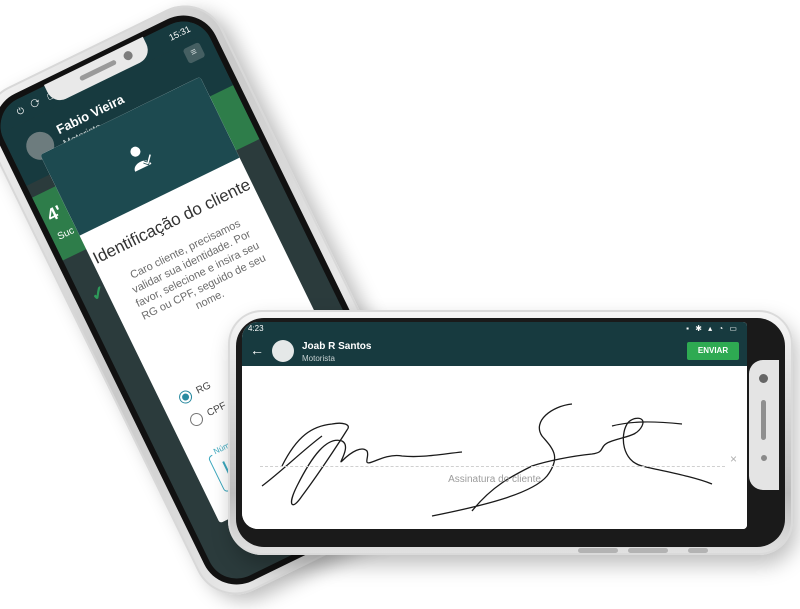 The width and height of the screenshot is (800, 609). Describe the element at coordinates (492, 466) in the screenshot. I see `signature-line` at that location.